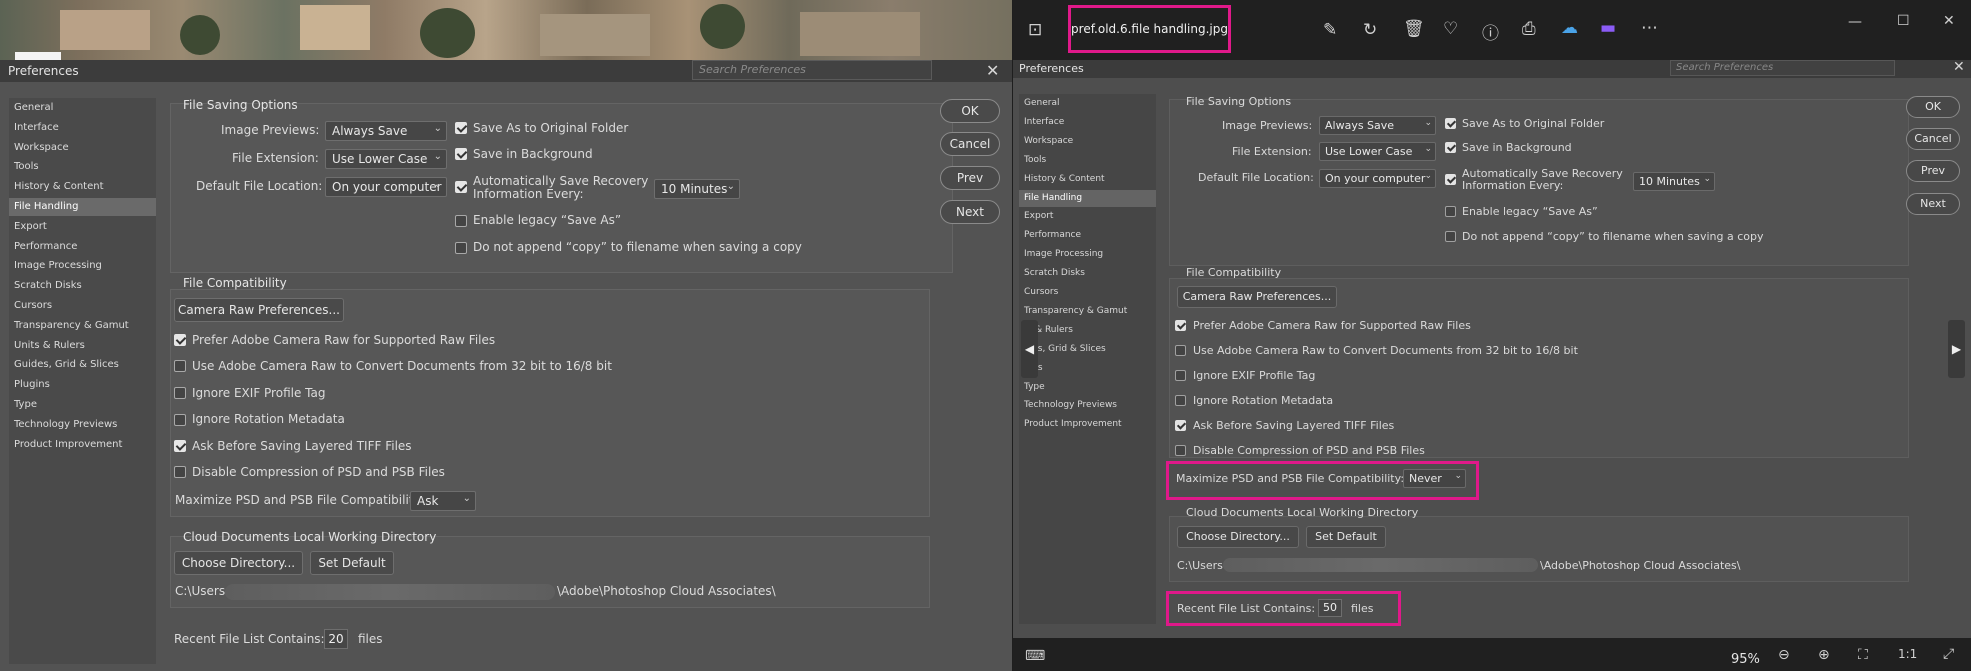 This screenshot has height=671, width=1971. I want to click on no-copy-checkbox, so click(461, 248).